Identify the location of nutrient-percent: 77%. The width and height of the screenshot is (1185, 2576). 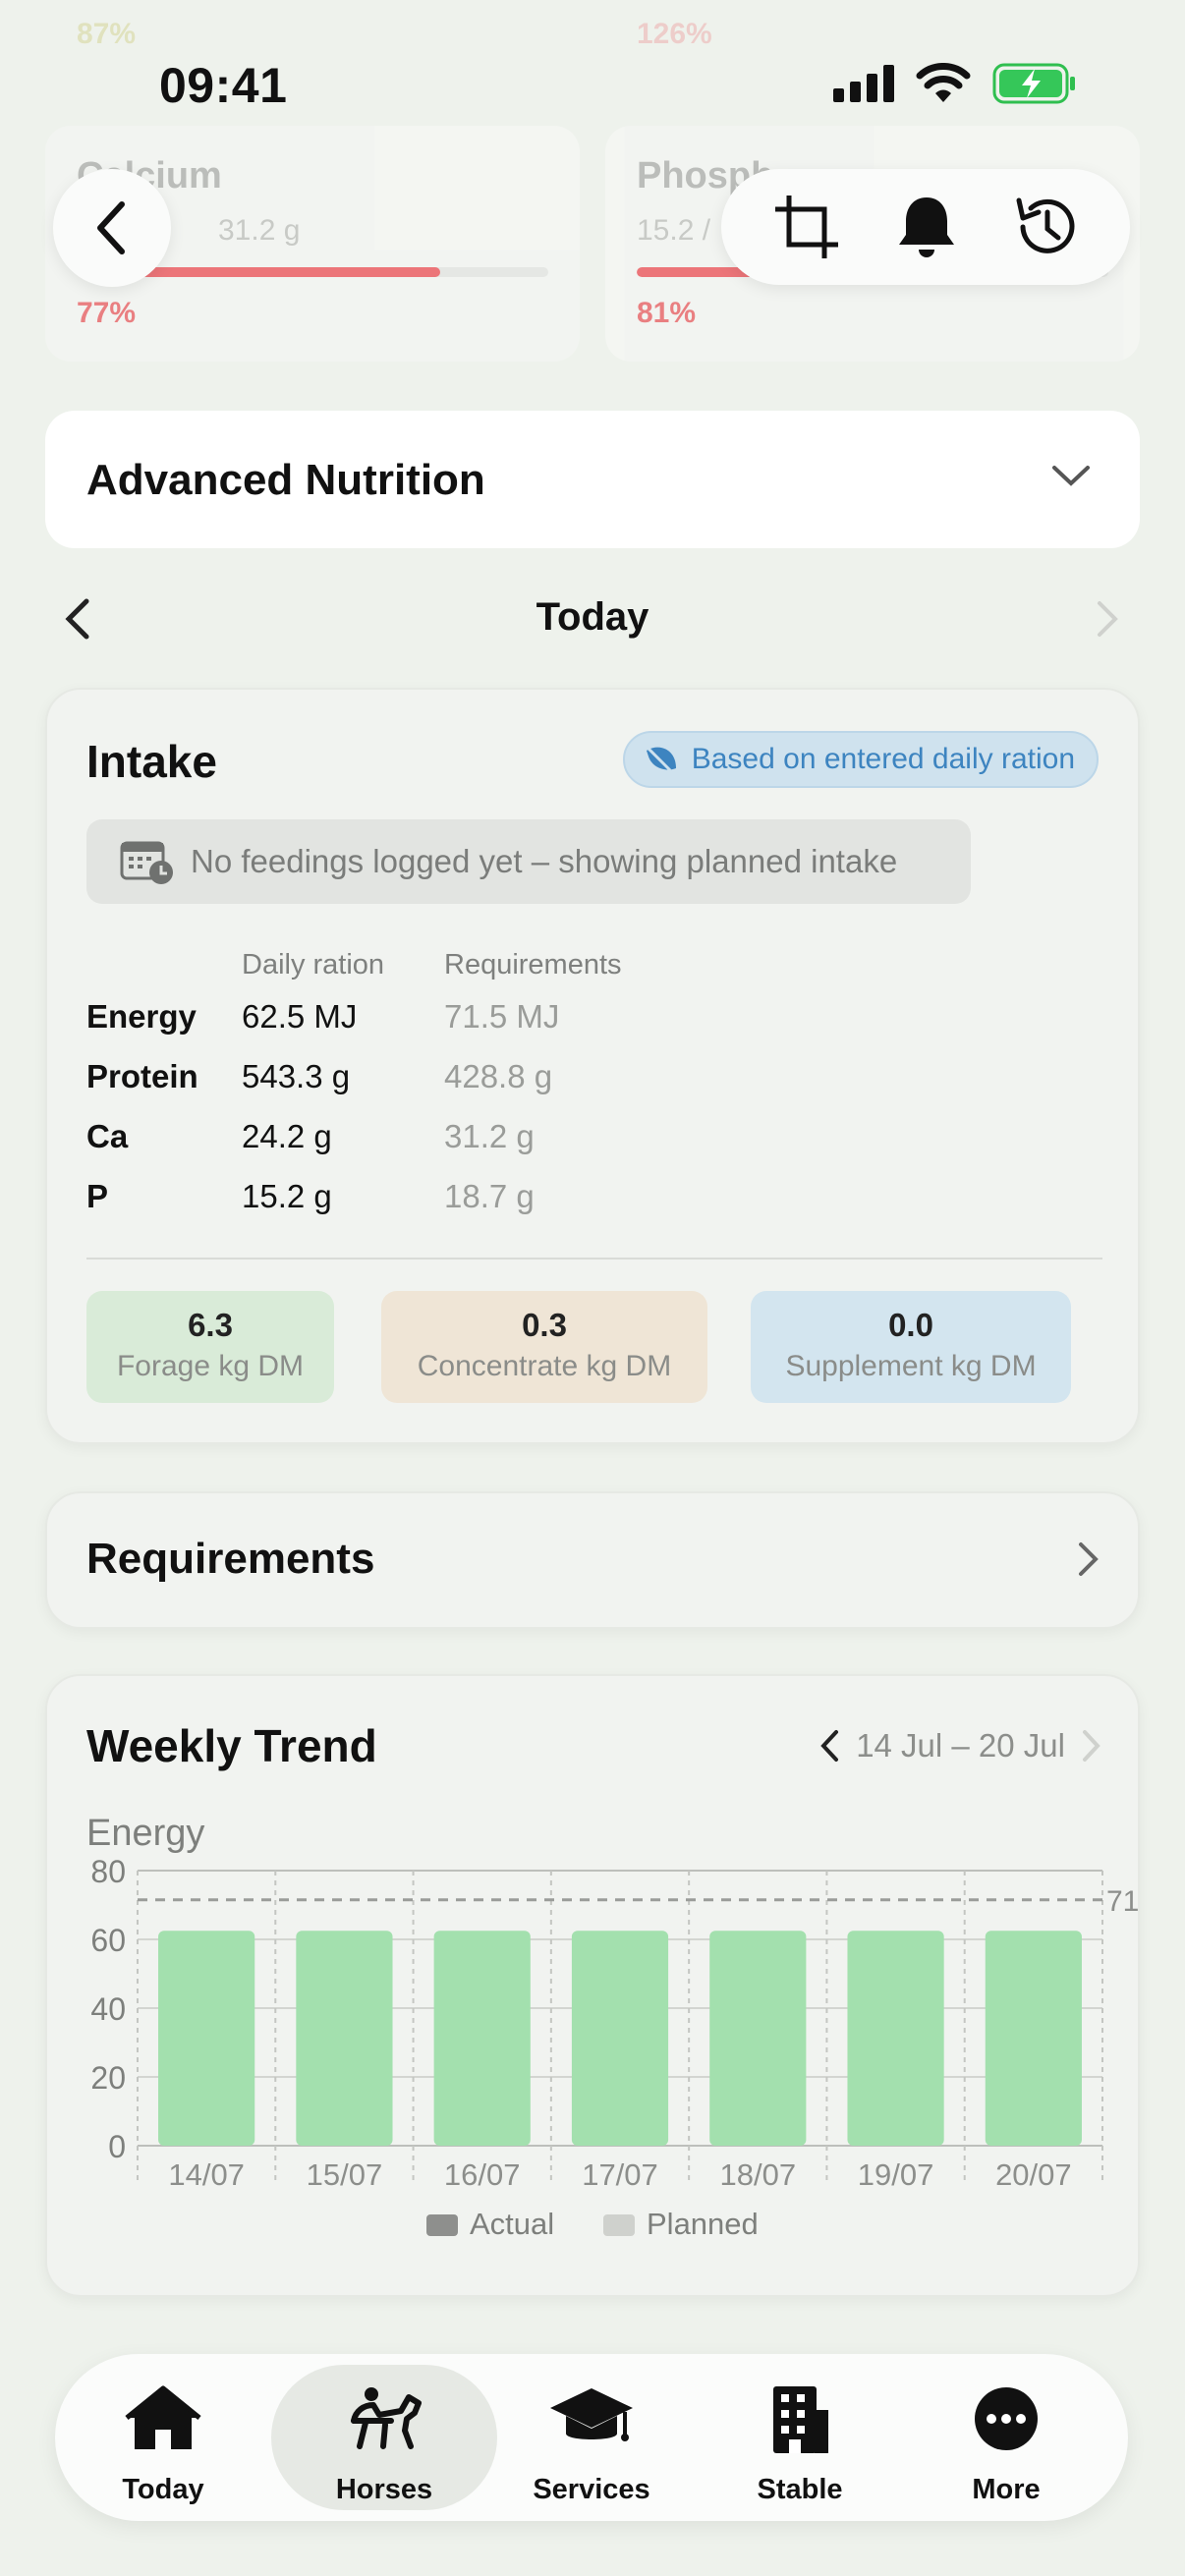
(107, 313).